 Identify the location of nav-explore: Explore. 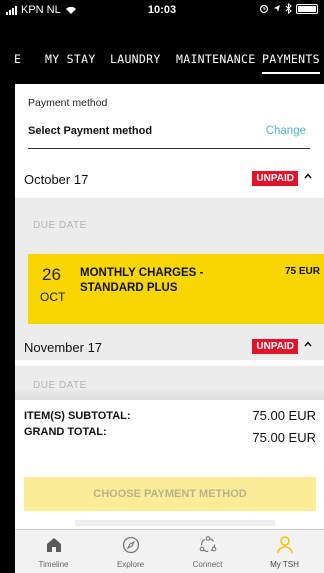
(130, 551).